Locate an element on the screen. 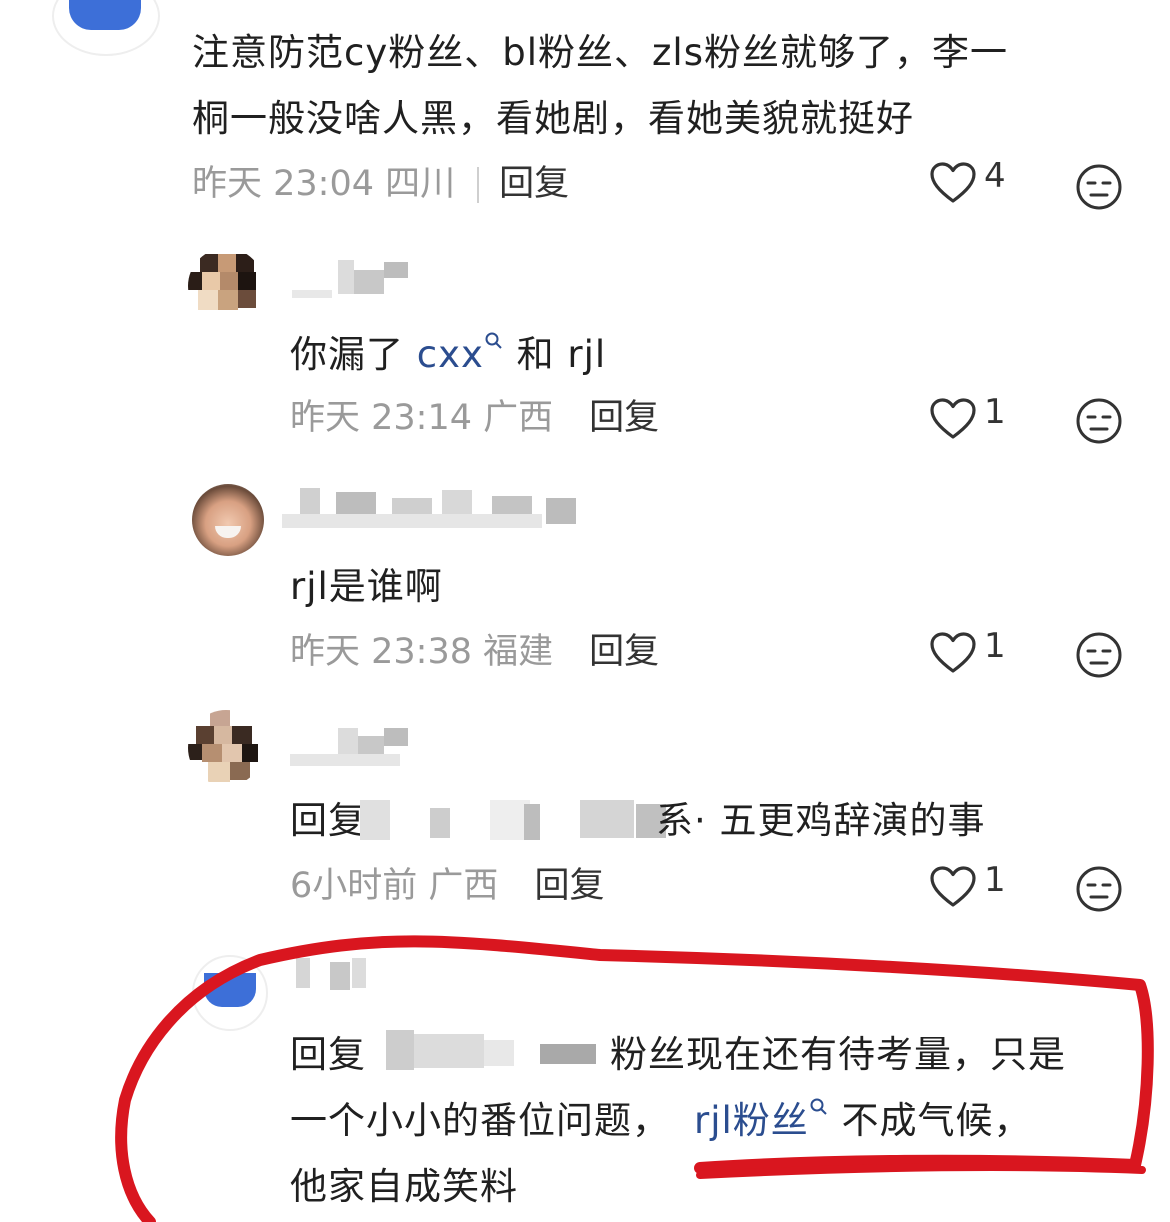  mention-link: cxx is located at coordinates (450, 354).